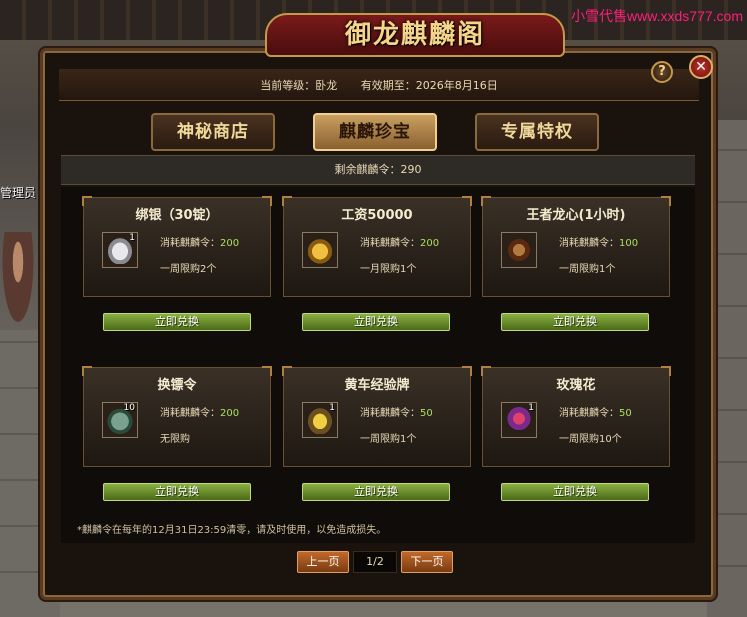 The width and height of the screenshot is (747, 617). Describe the element at coordinates (576, 385) in the screenshot. I see `item-name: 玫瑰花` at that location.